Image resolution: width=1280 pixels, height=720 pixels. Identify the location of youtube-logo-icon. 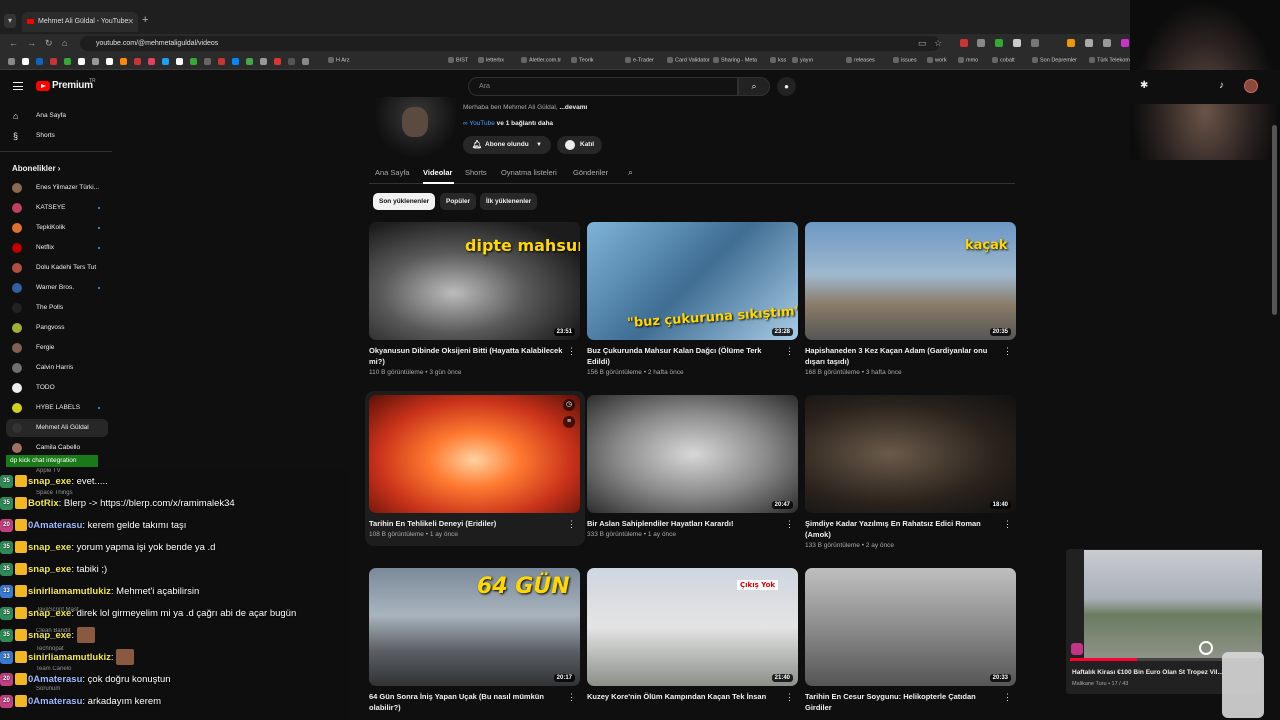
(43, 86).